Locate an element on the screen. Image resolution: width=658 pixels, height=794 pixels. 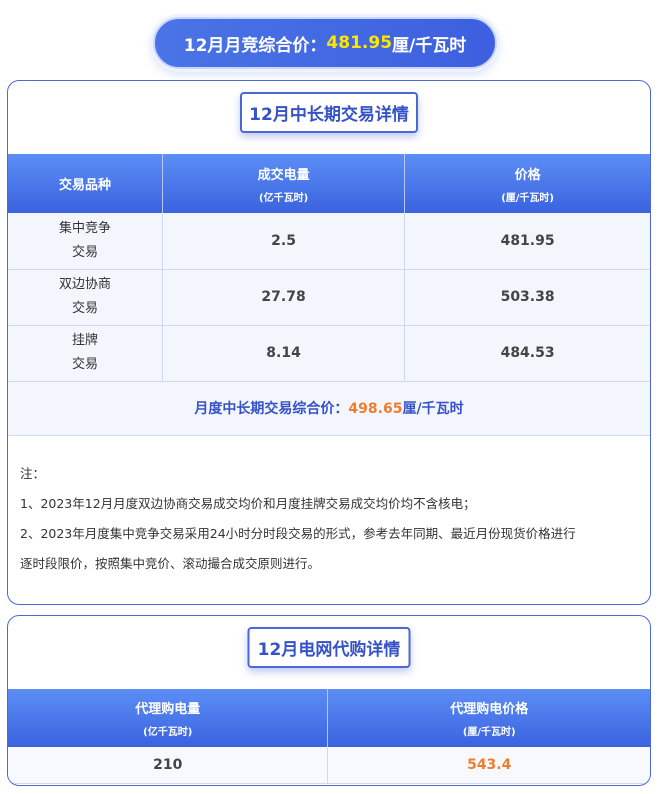
note-item-1: 1、2023年12月月度双边协商交易成交均价和月度挂牌交易成交均价均不含核电； is located at coordinates (248, 503).